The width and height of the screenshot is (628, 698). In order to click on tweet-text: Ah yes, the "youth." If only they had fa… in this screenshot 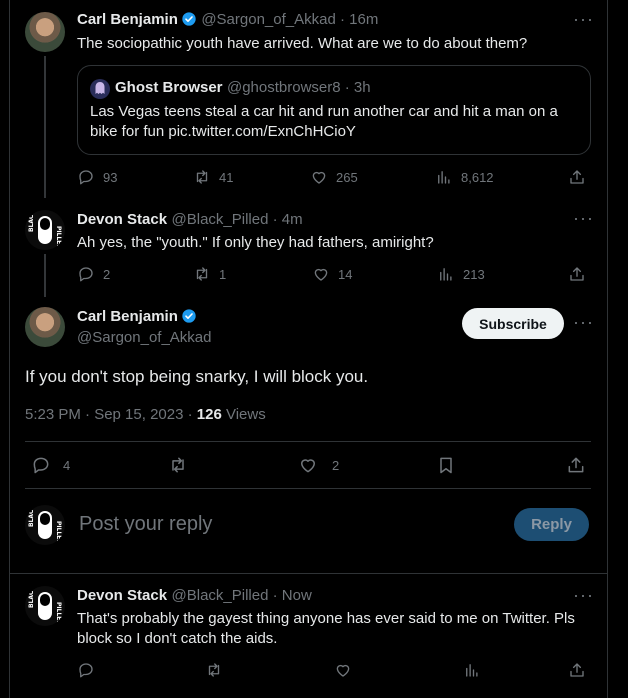, I will do `click(255, 242)`.